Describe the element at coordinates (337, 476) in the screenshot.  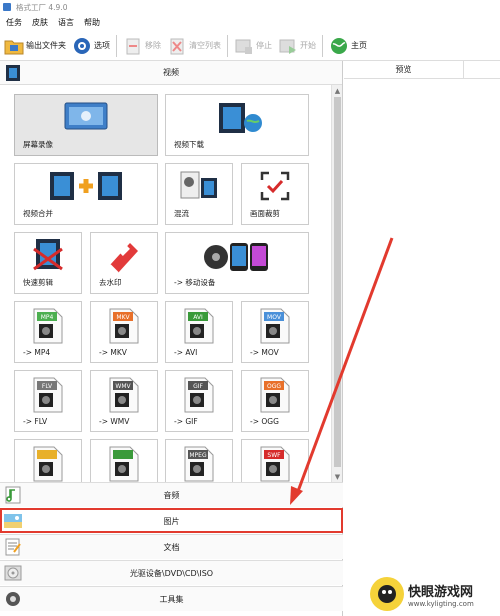
I see `scroll-down-arrow-icon: ▼` at that location.